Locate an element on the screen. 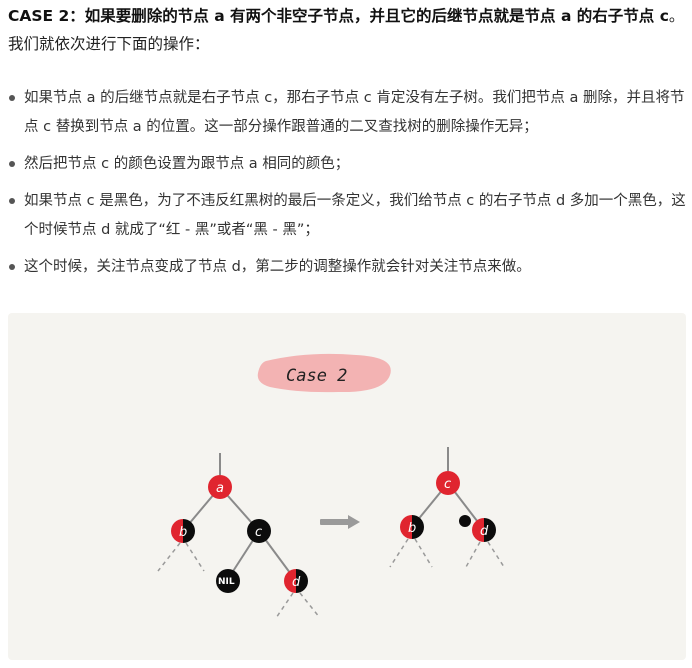  node-c-before: c is located at coordinates (259, 531).